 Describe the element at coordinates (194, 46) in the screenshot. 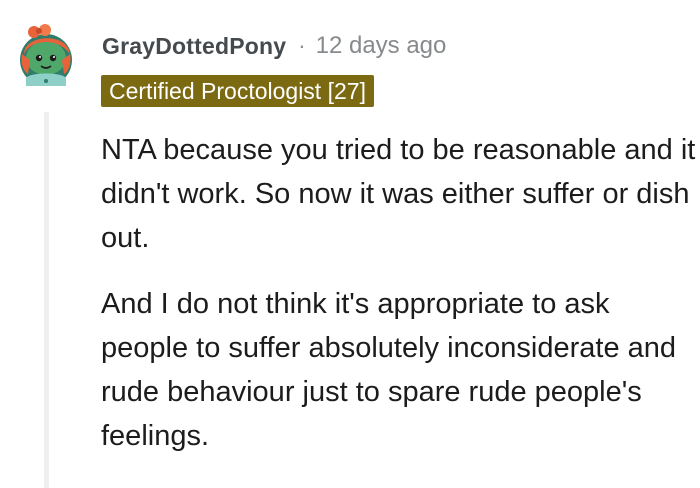

I see `author-username: GrayDottedPony` at that location.